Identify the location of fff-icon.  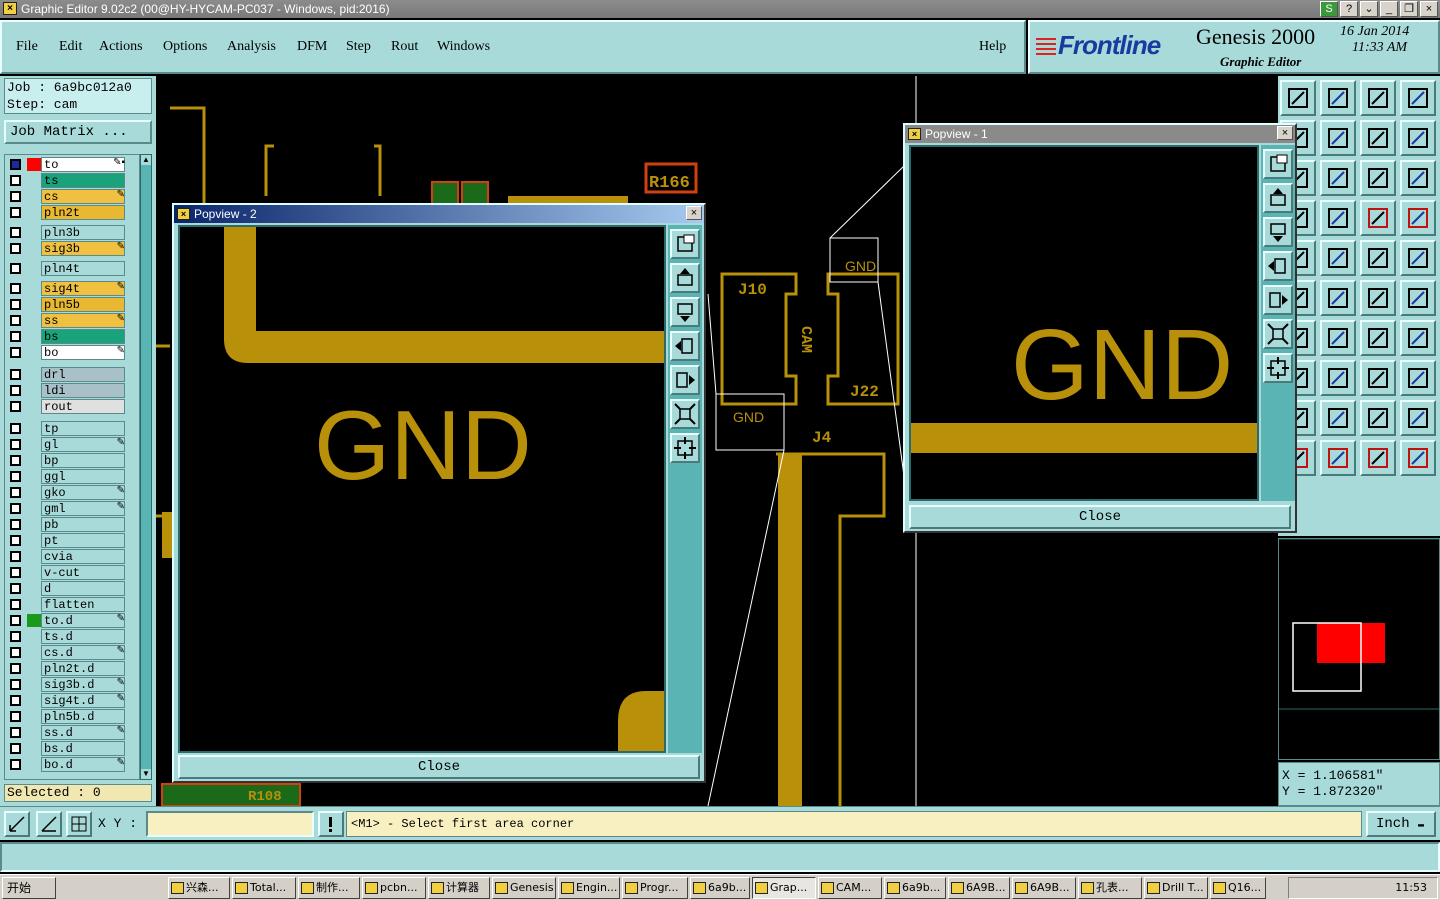
(1418, 338).